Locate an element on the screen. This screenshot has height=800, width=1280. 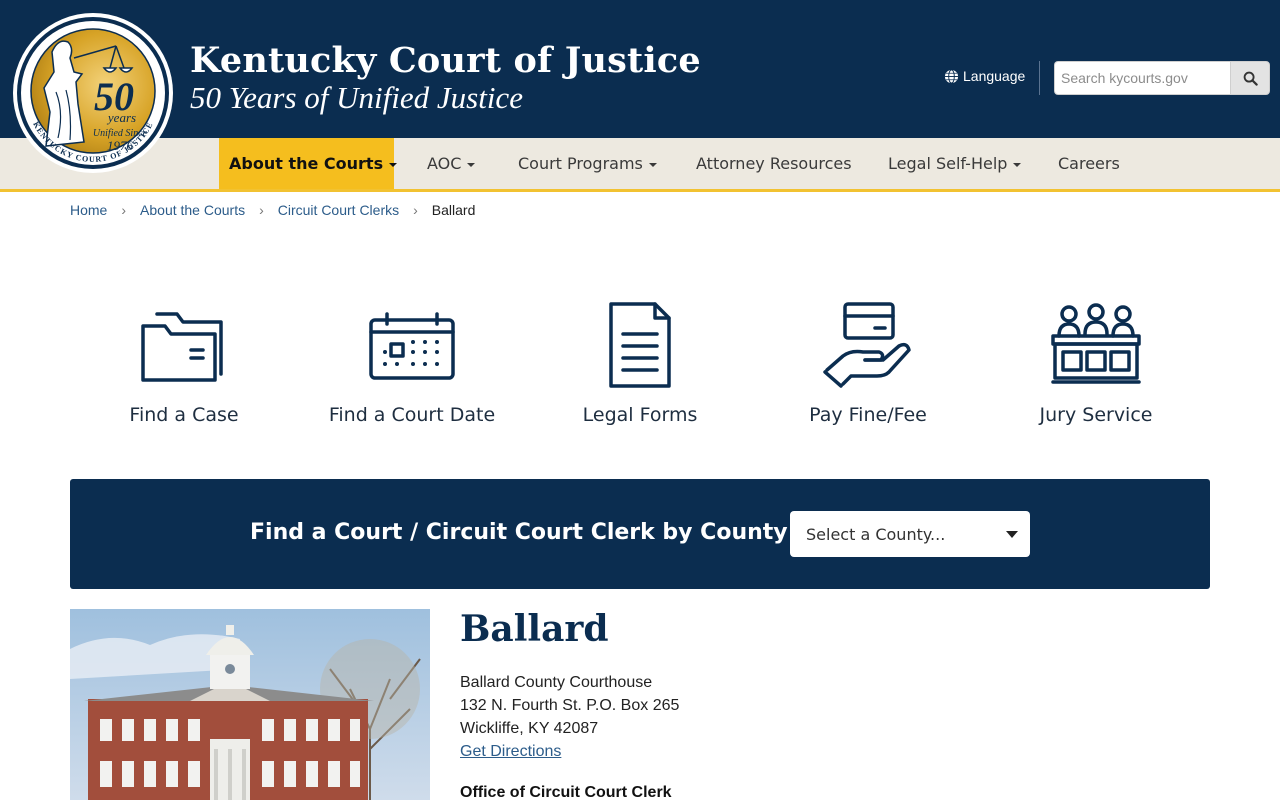
language-button: Language is located at coordinates (984, 76).